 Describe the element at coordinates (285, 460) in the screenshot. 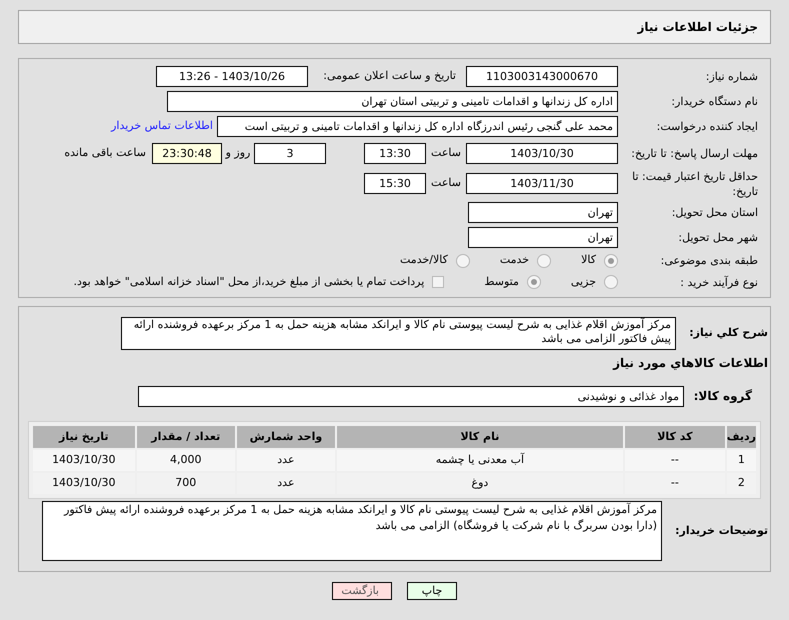

I see `table-cell: عدد` at that location.